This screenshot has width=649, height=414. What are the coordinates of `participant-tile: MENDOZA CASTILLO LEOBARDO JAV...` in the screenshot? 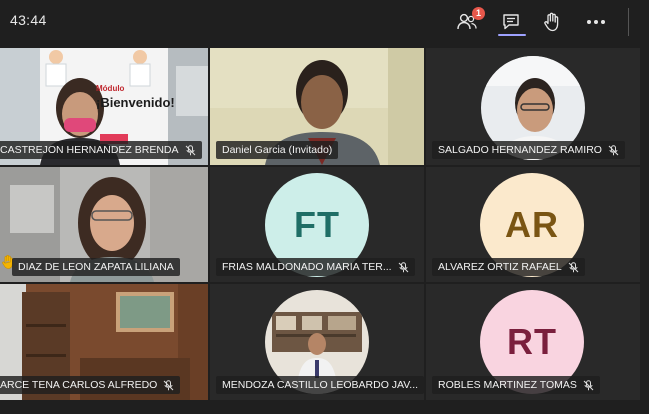 It's located at (317, 342).